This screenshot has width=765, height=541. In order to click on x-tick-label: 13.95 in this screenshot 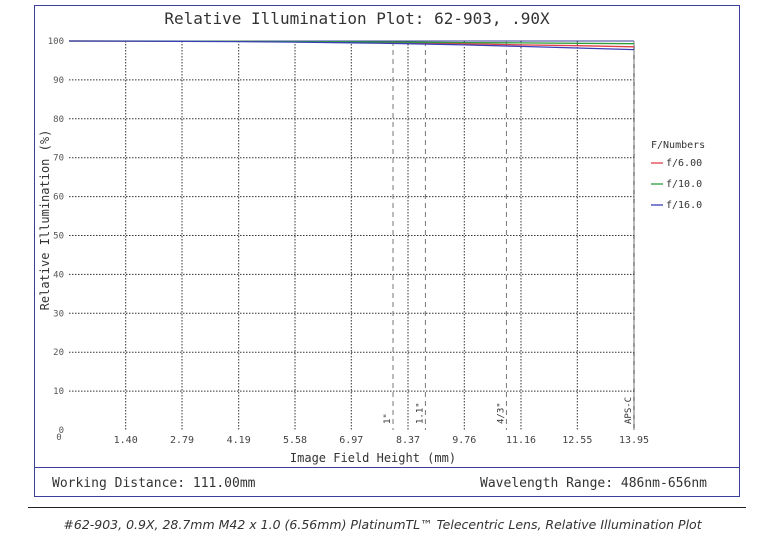, I will do `click(634, 440)`.